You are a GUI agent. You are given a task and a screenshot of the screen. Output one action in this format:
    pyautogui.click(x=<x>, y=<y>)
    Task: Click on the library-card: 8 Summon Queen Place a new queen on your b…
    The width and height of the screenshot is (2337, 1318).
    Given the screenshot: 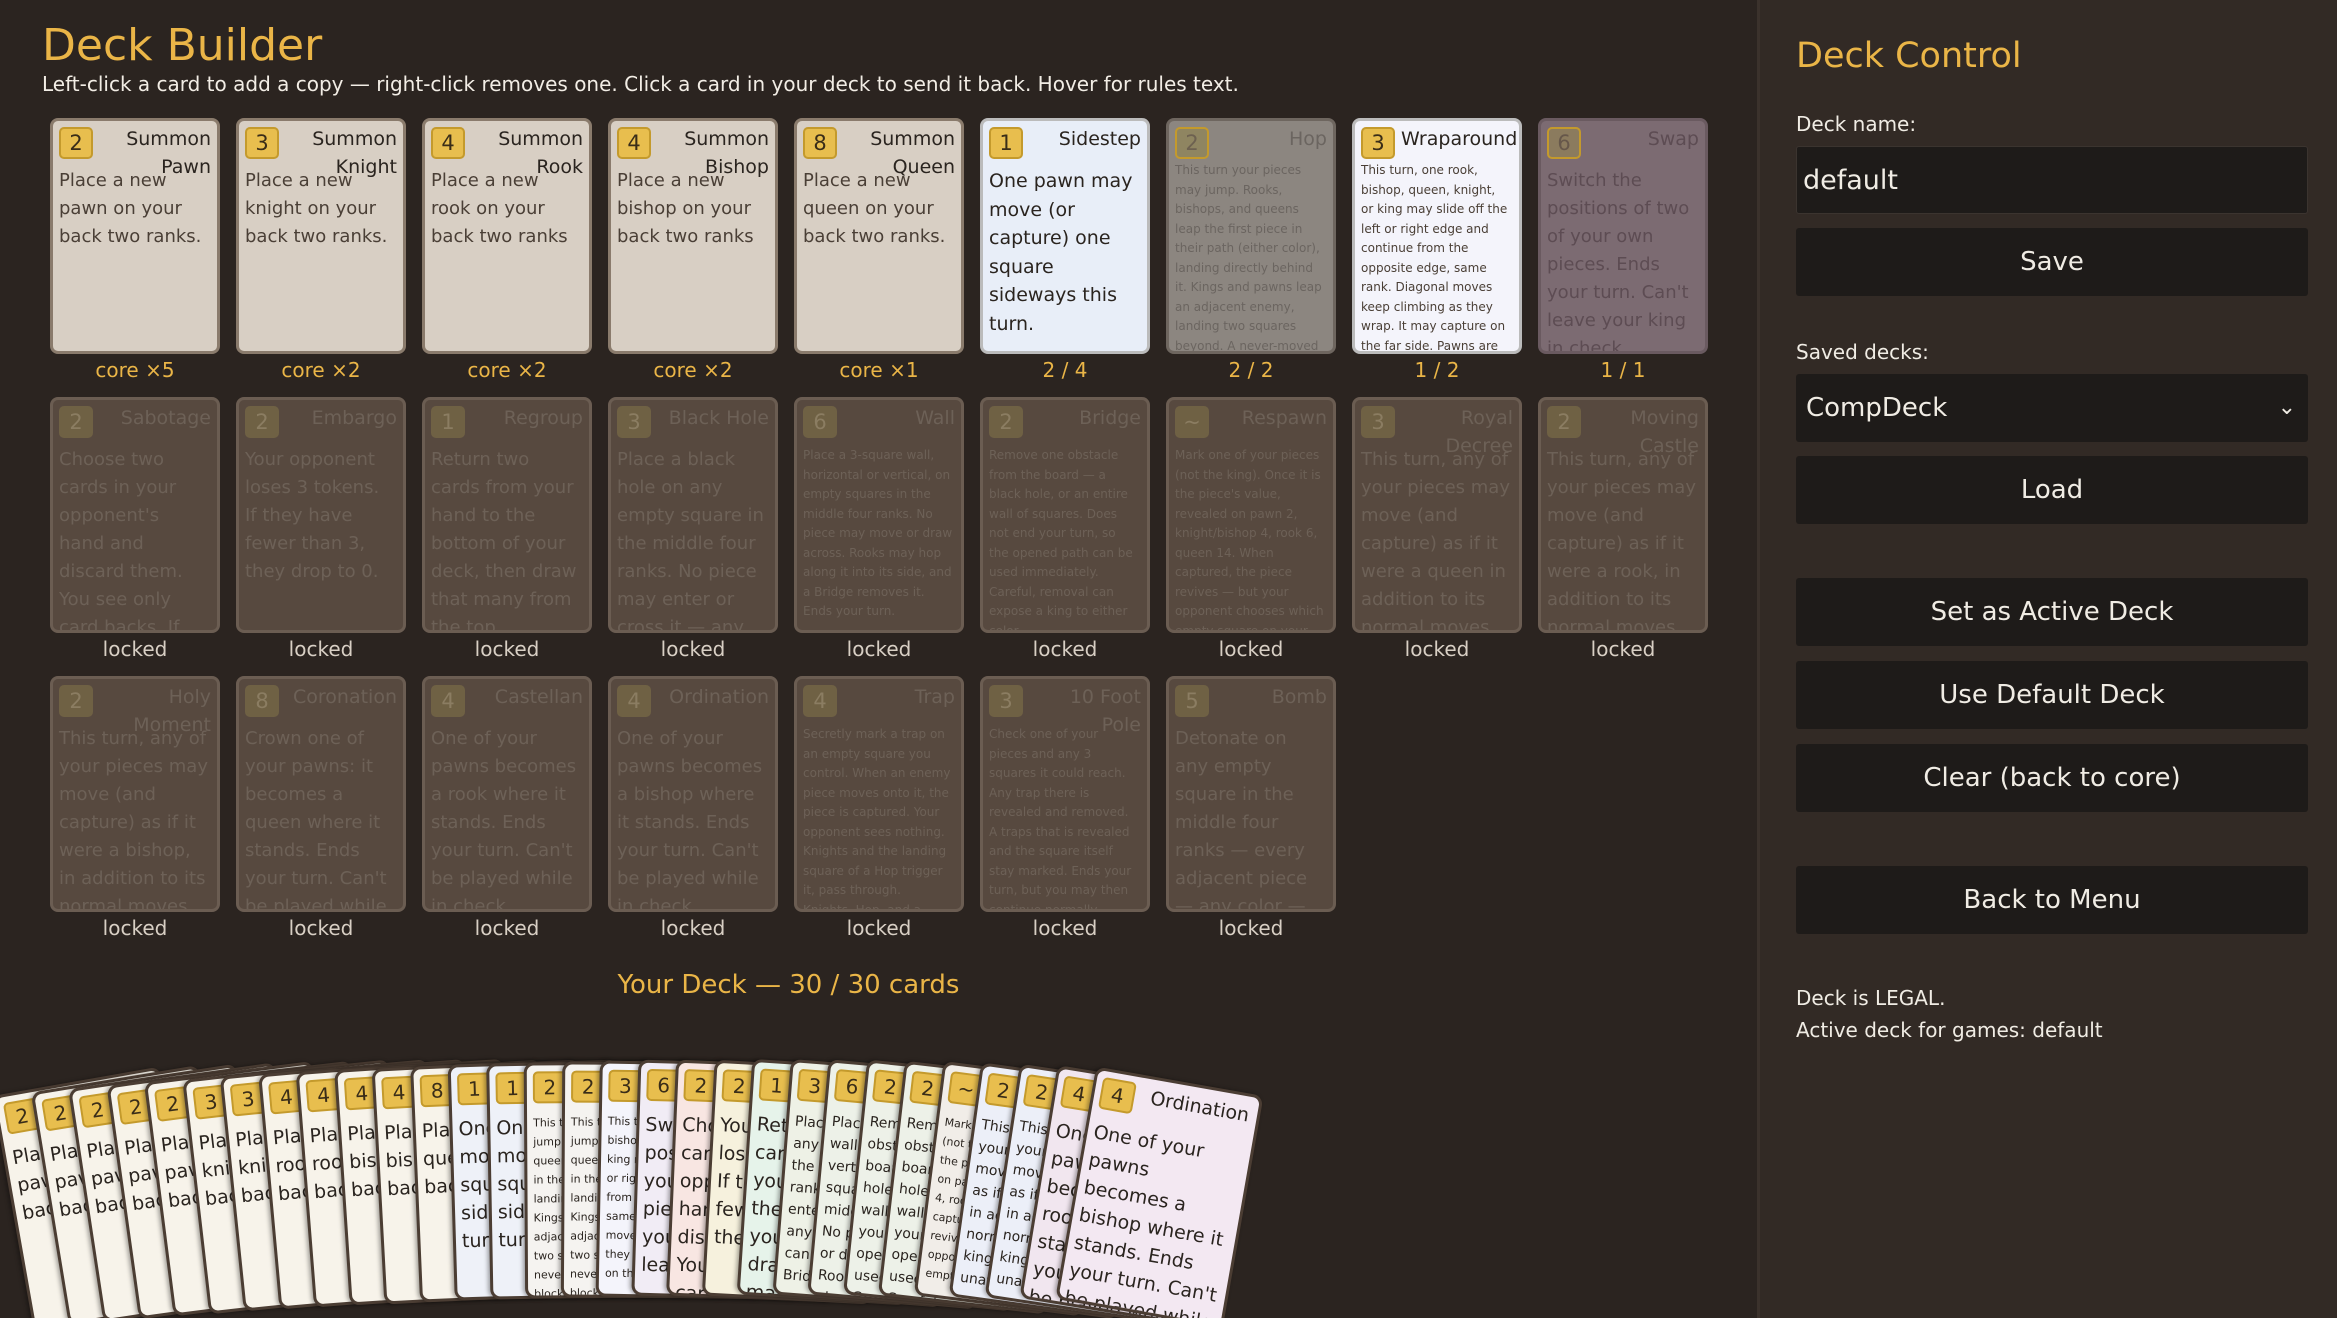 What is the action you would take?
    pyautogui.click(x=879, y=236)
    